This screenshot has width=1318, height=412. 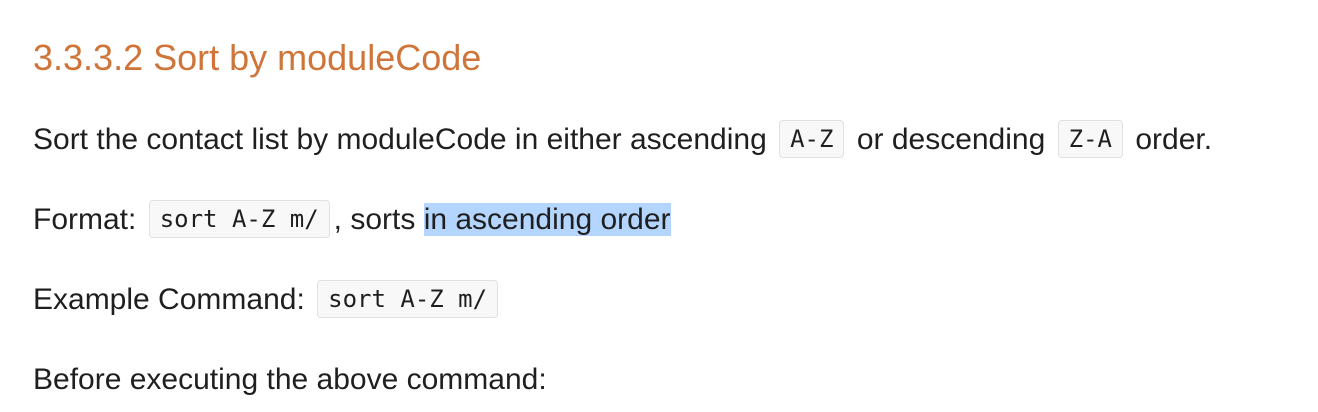 I want to click on example-code: sort A-Z m/, so click(x=408, y=299).